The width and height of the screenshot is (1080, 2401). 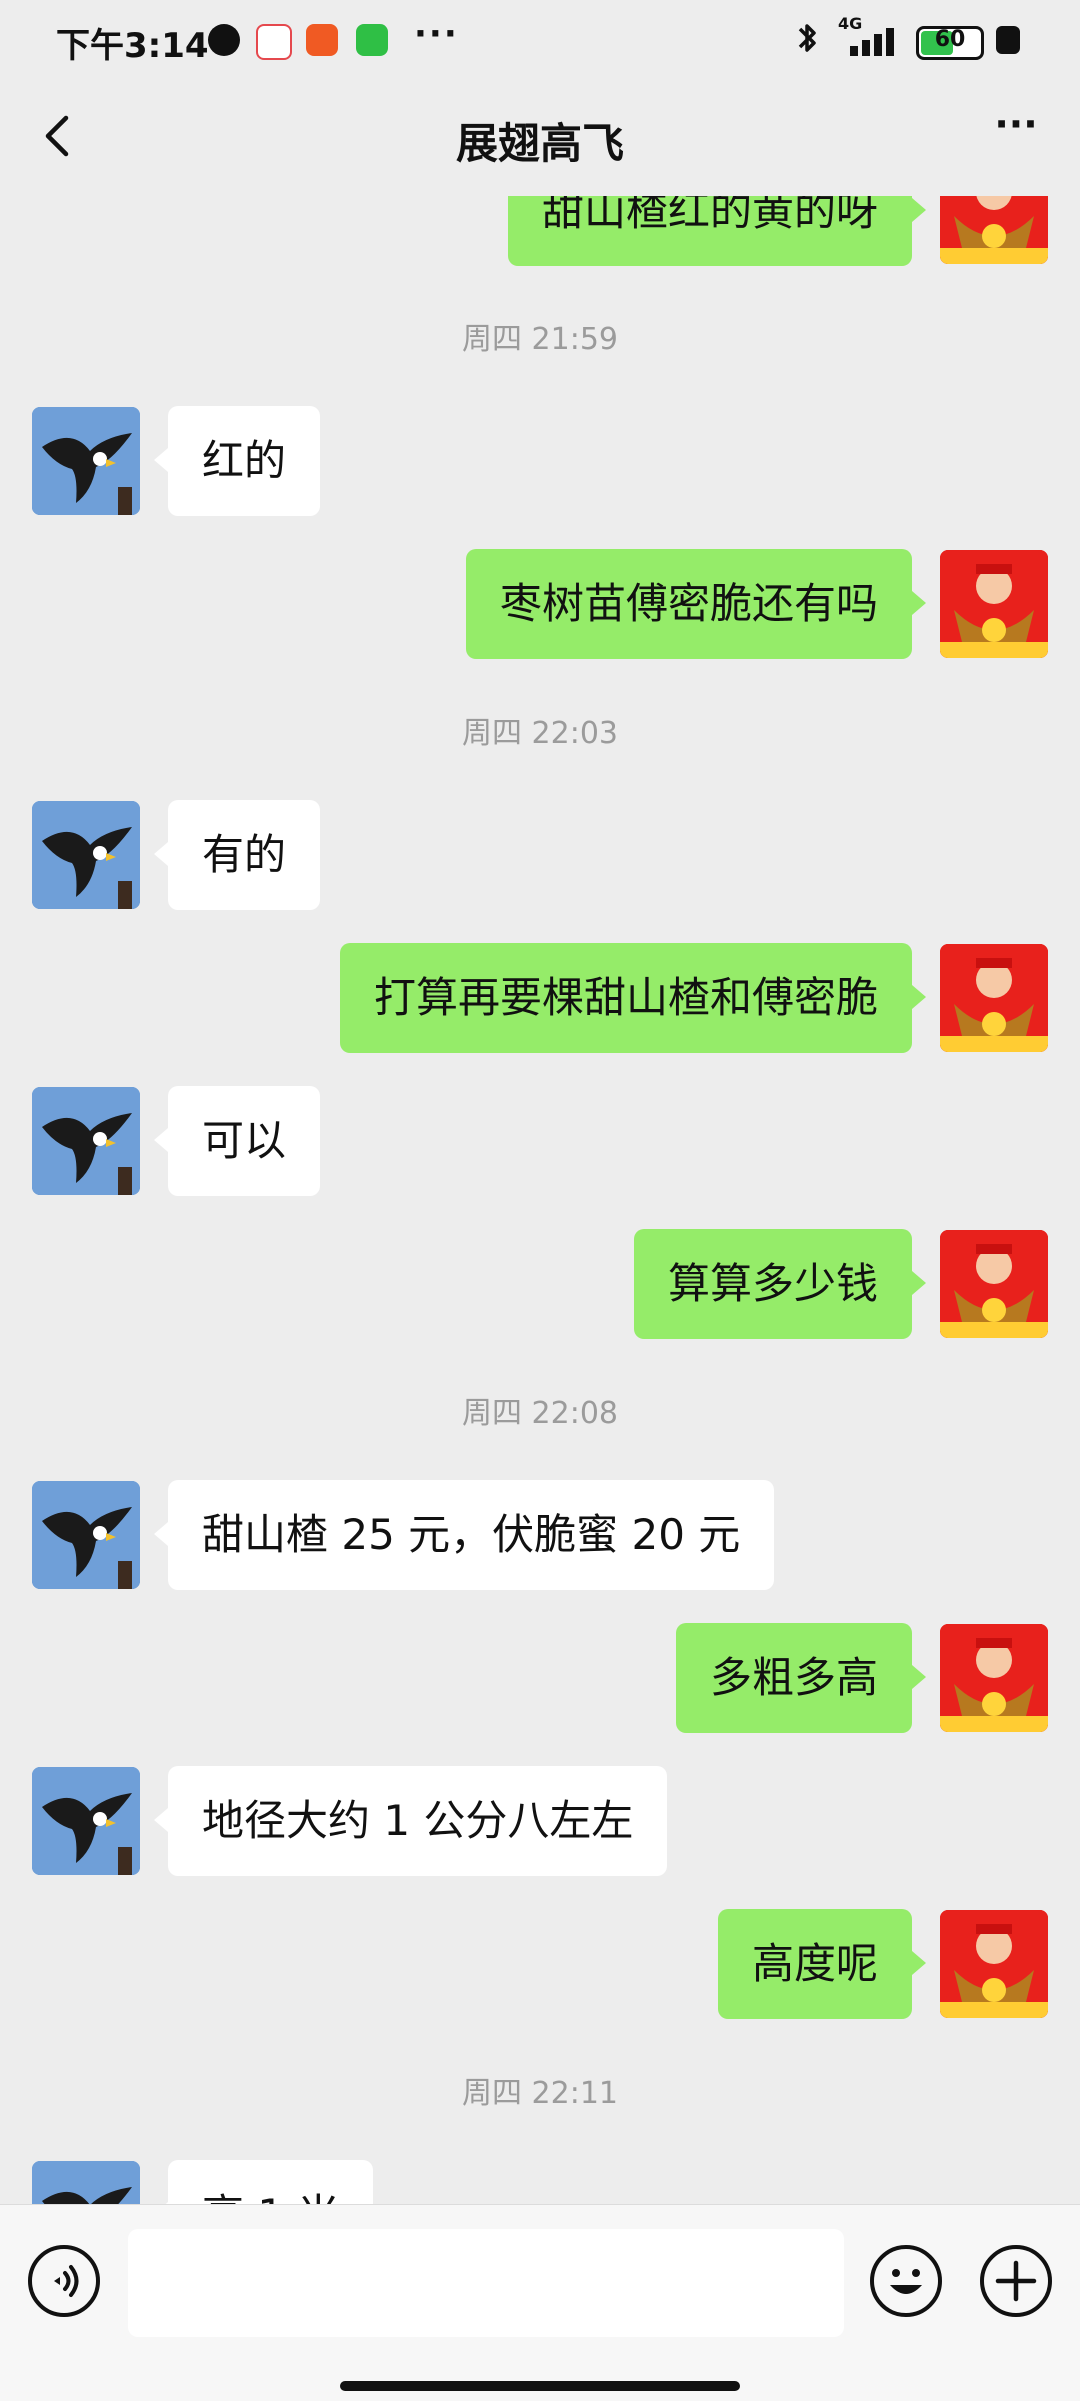 I want to click on message-bubble-contact: 高 1 米, so click(x=263, y=2183).